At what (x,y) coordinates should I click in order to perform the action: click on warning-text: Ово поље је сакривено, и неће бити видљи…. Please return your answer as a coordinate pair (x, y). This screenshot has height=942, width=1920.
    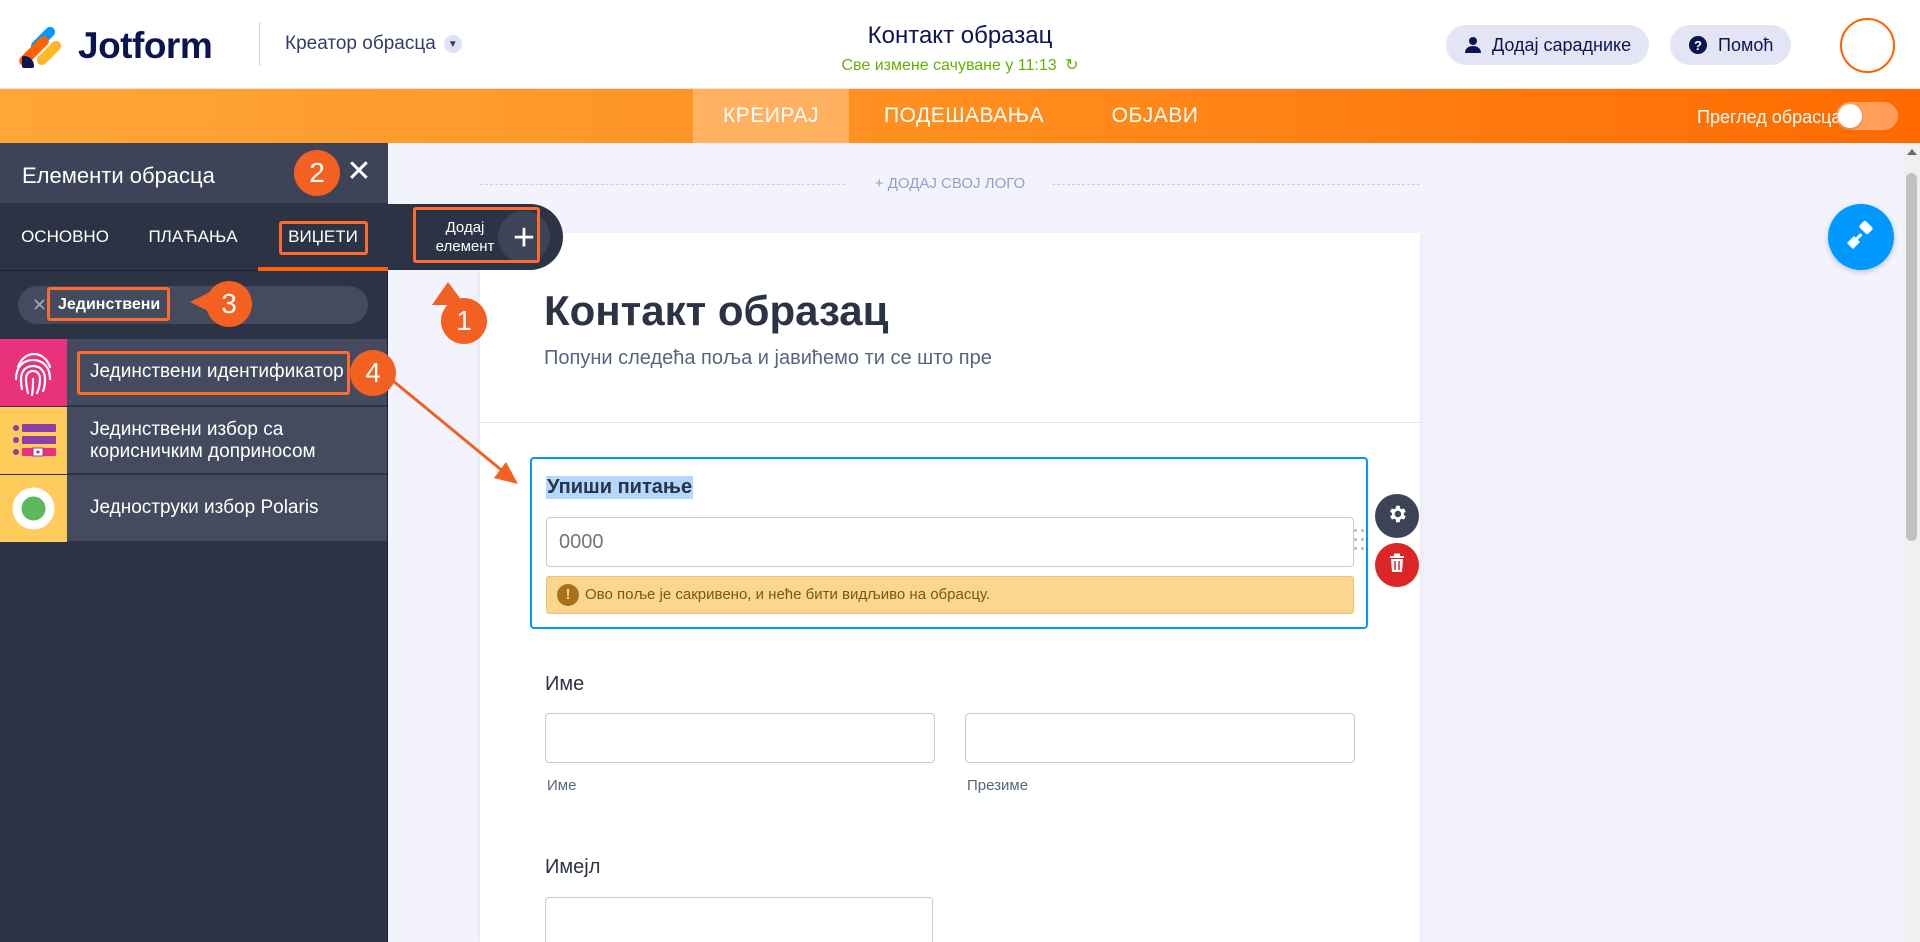
    Looking at the image, I should click on (788, 594).